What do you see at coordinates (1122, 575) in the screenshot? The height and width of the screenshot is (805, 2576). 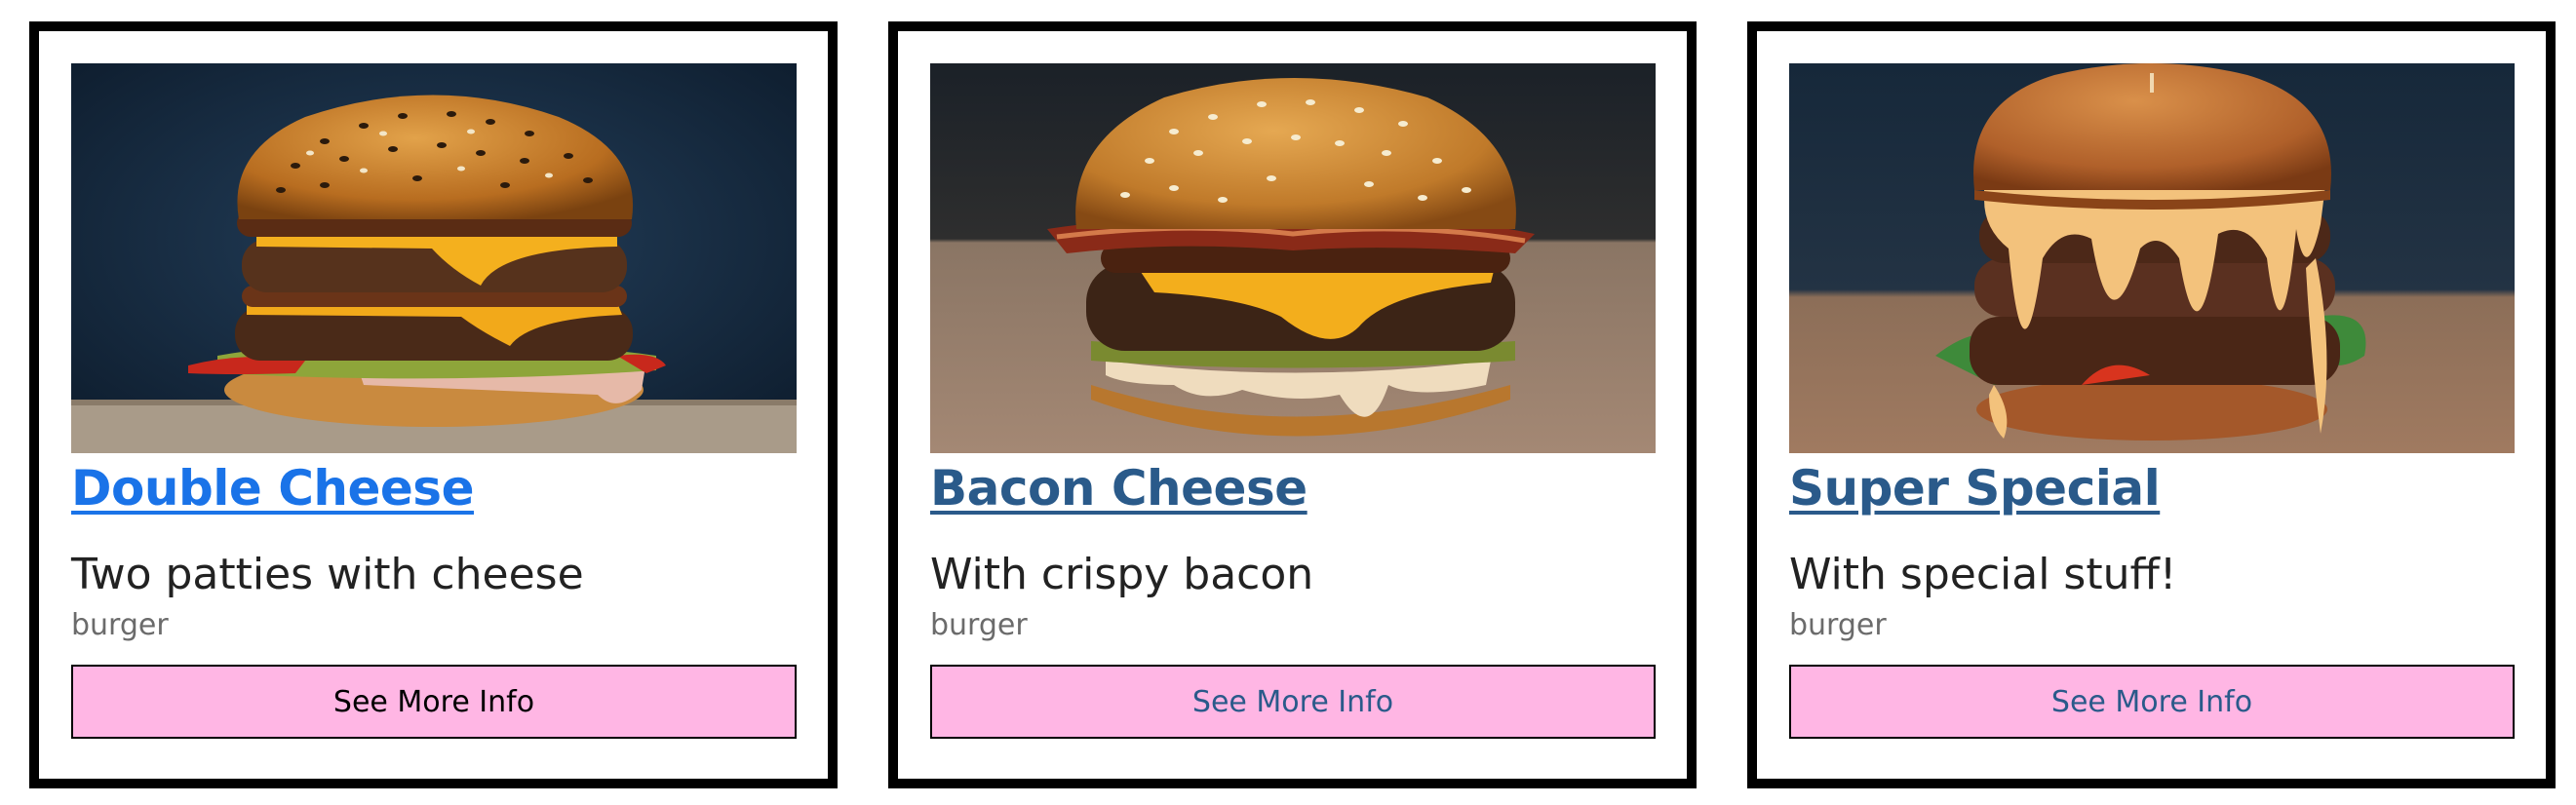 I see `card-description: With crispy bacon` at bounding box center [1122, 575].